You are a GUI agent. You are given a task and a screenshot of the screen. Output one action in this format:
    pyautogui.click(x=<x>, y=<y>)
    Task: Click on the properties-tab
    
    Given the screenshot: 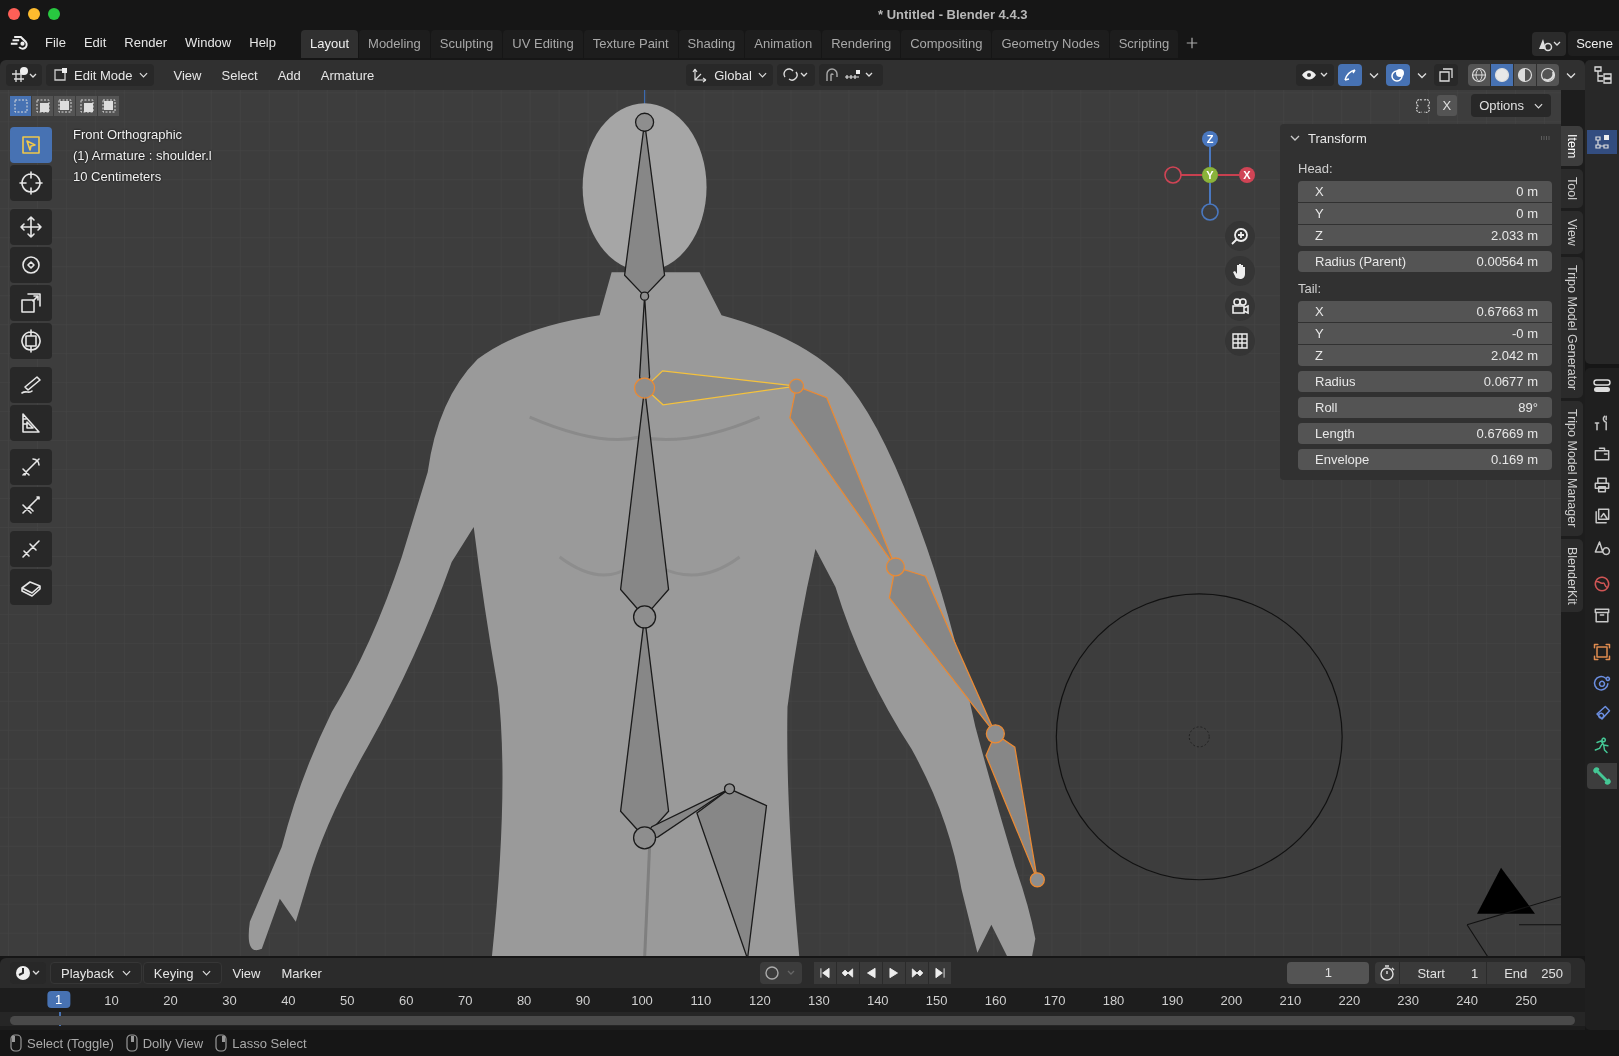 What is the action you would take?
    pyautogui.click(x=1602, y=776)
    